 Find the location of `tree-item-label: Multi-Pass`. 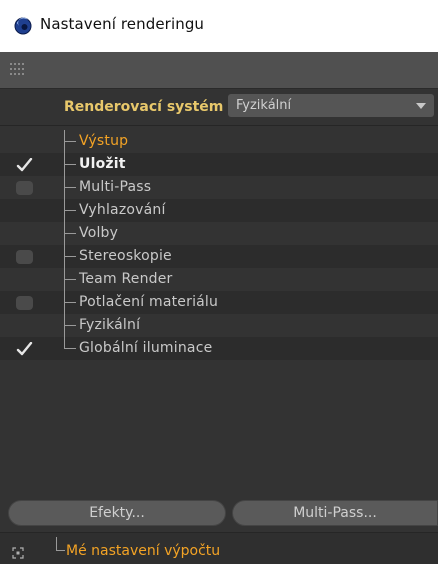

tree-item-label: Multi-Pass is located at coordinates (115, 187).